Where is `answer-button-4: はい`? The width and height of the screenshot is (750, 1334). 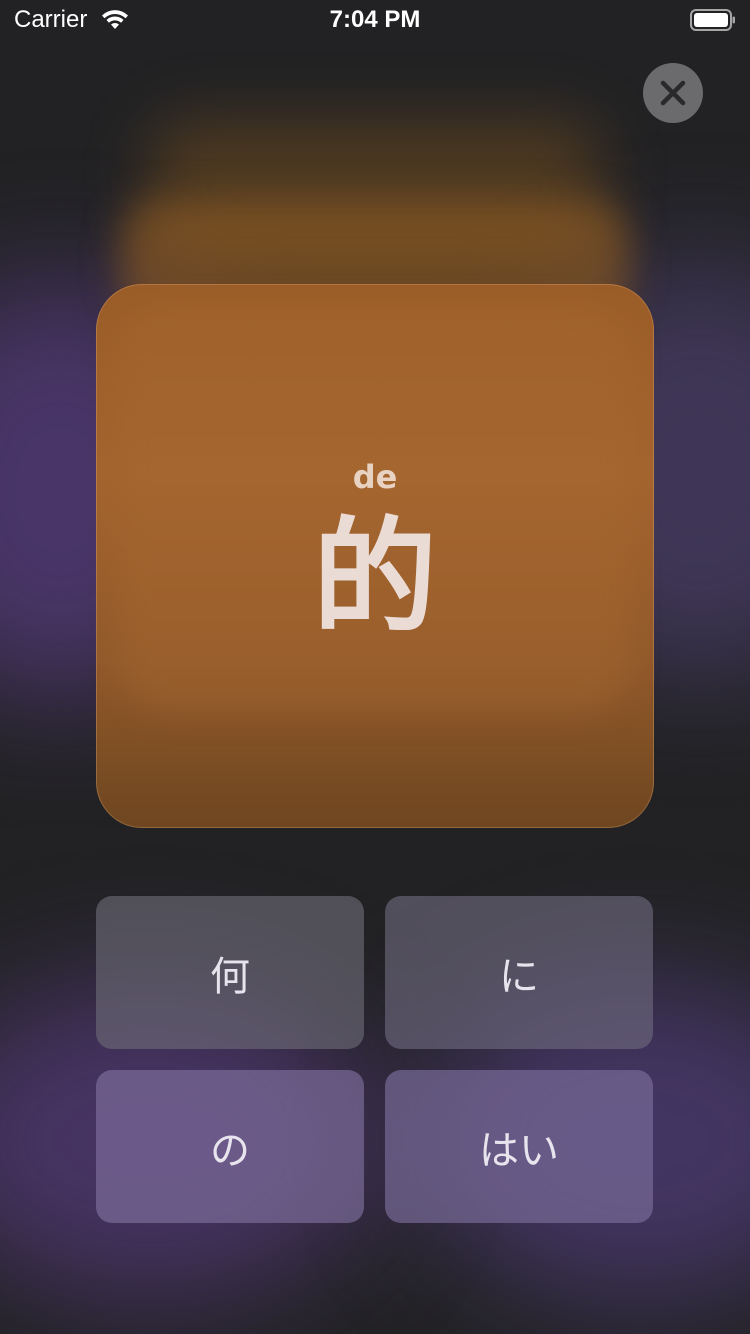 answer-button-4: はい is located at coordinates (519, 1146).